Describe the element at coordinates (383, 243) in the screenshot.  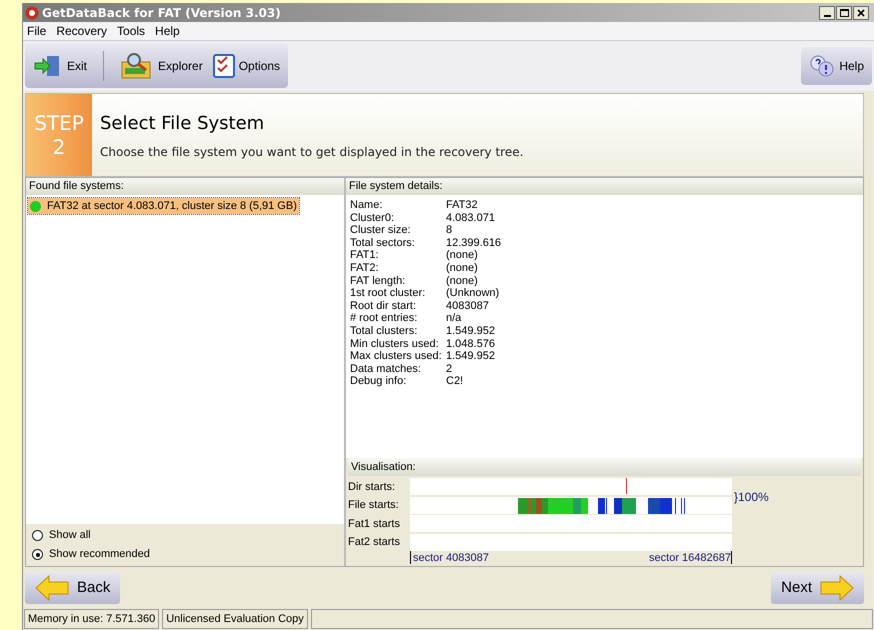
I see `detail-label: Total sectors:` at that location.